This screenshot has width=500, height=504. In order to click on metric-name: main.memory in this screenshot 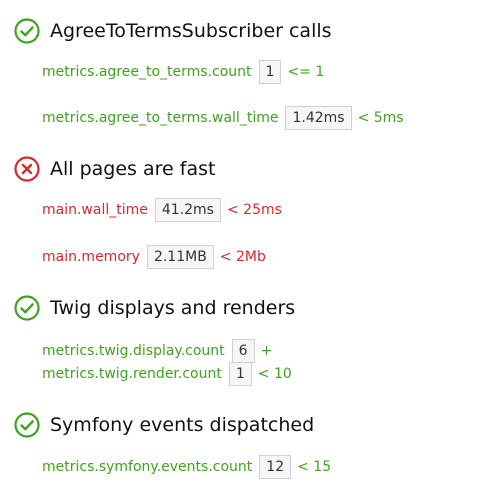, I will do `click(91, 257)`.